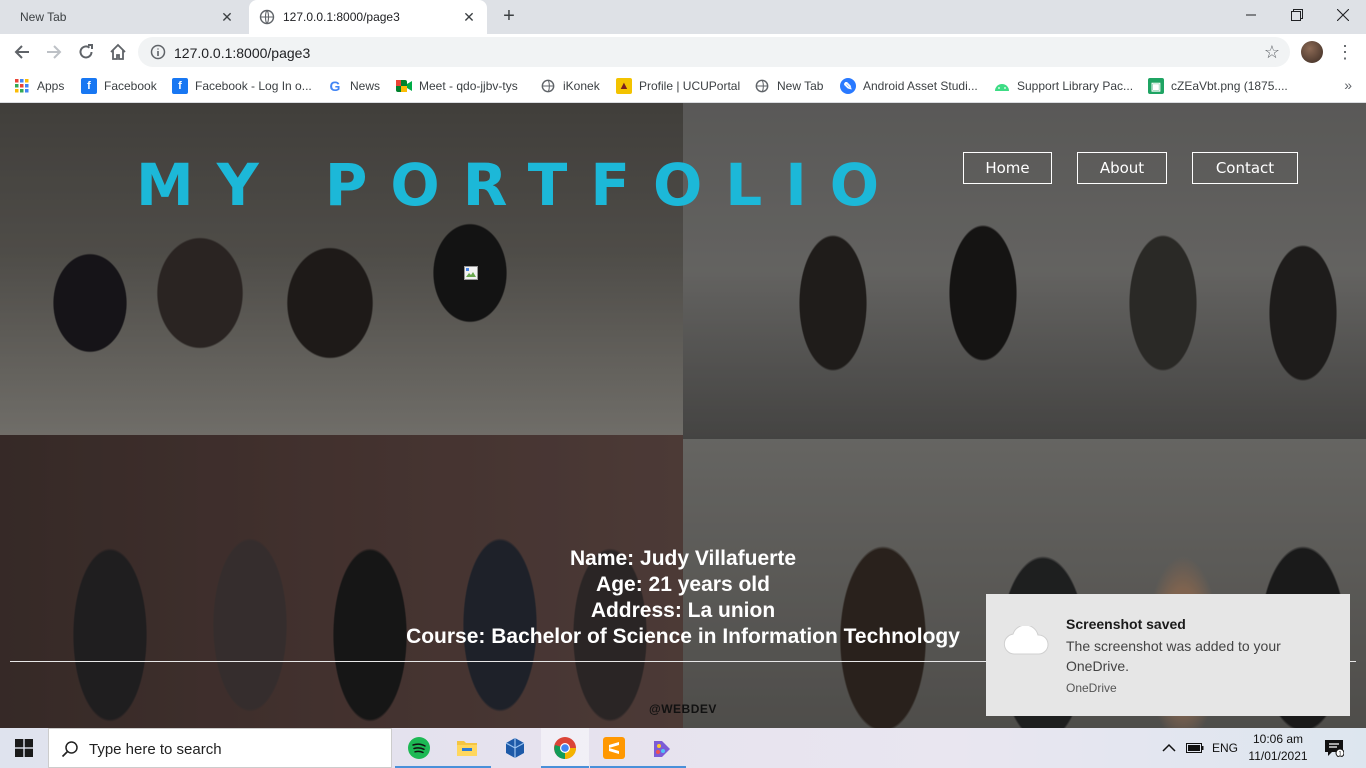  Describe the element at coordinates (581, 86) in the screenshot. I see `bookmark-label: iKonek` at that location.